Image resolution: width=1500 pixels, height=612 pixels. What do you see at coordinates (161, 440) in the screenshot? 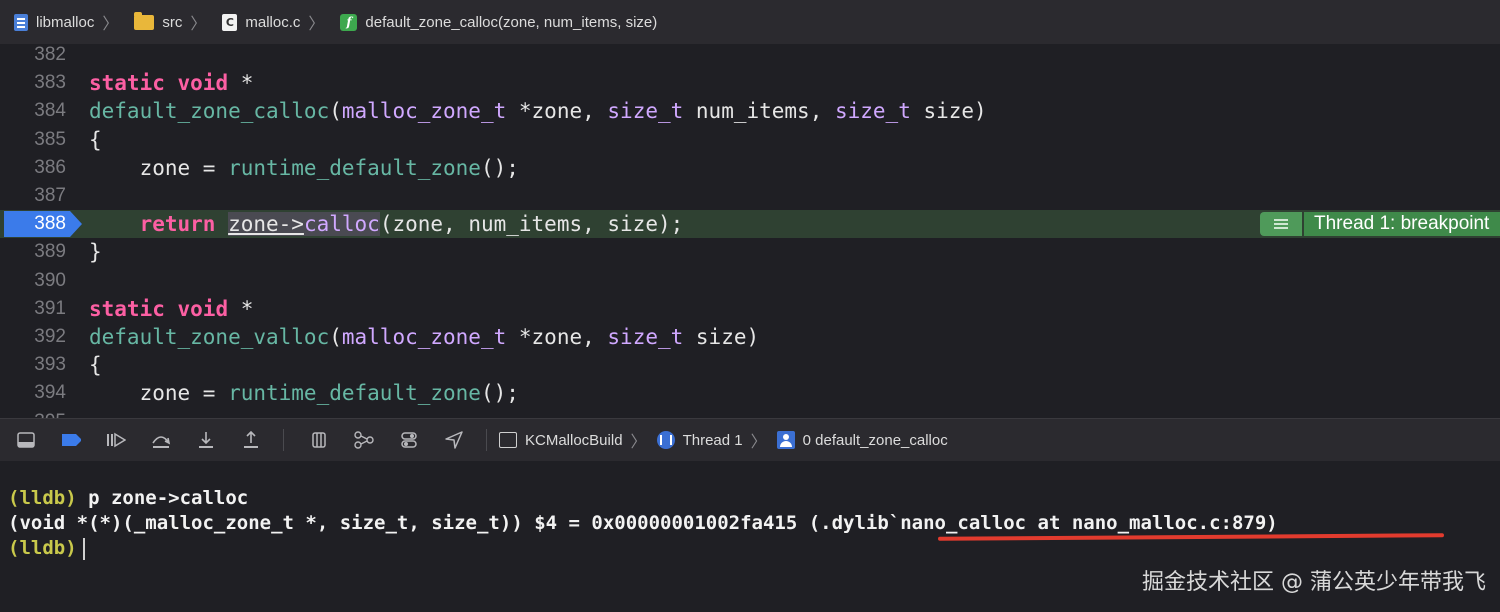
I see `step-over-icon` at bounding box center [161, 440].